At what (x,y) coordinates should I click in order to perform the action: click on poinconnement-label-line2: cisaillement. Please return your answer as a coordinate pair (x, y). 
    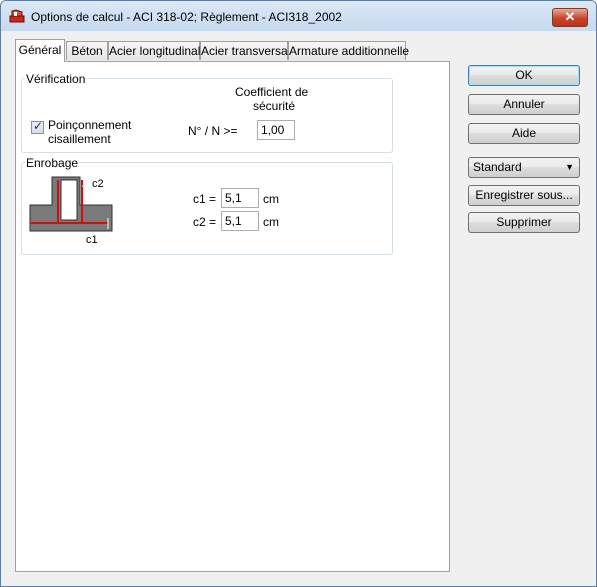
    Looking at the image, I should click on (79, 139).